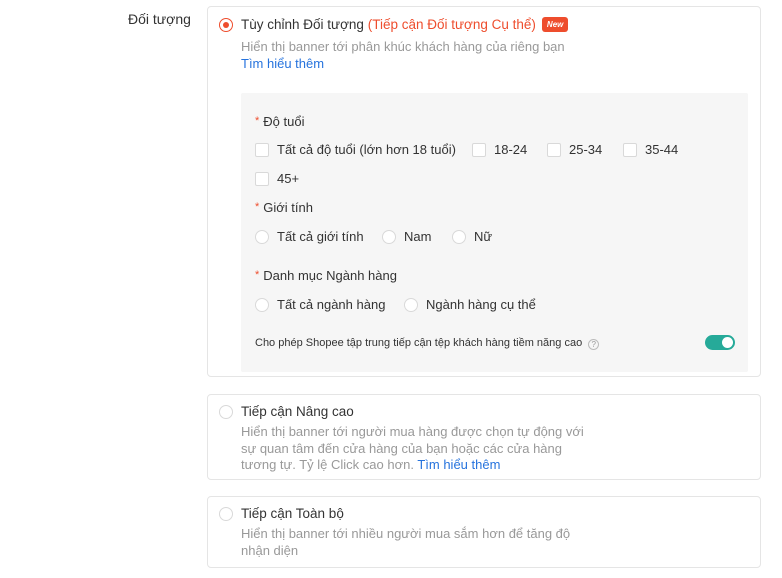 This screenshot has height=578, width=782. Describe the element at coordinates (403, 64) in the screenshot. I see `custom-audience-learn-more-link: Tìm hiểu thêm` at that location.